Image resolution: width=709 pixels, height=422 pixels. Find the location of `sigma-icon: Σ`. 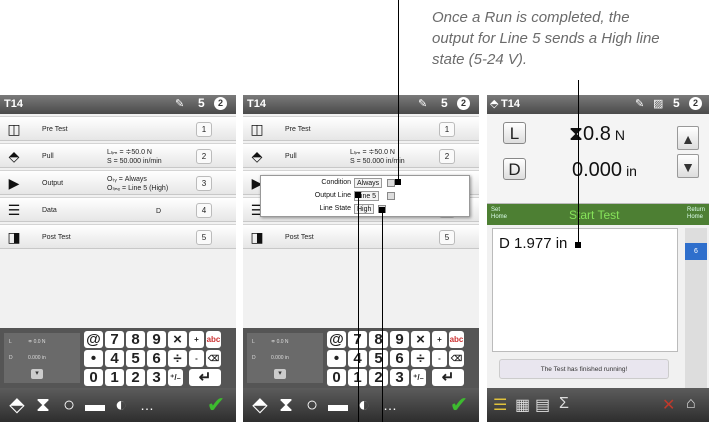

sigma-icon: Σ is located at coordinates (564, 404).